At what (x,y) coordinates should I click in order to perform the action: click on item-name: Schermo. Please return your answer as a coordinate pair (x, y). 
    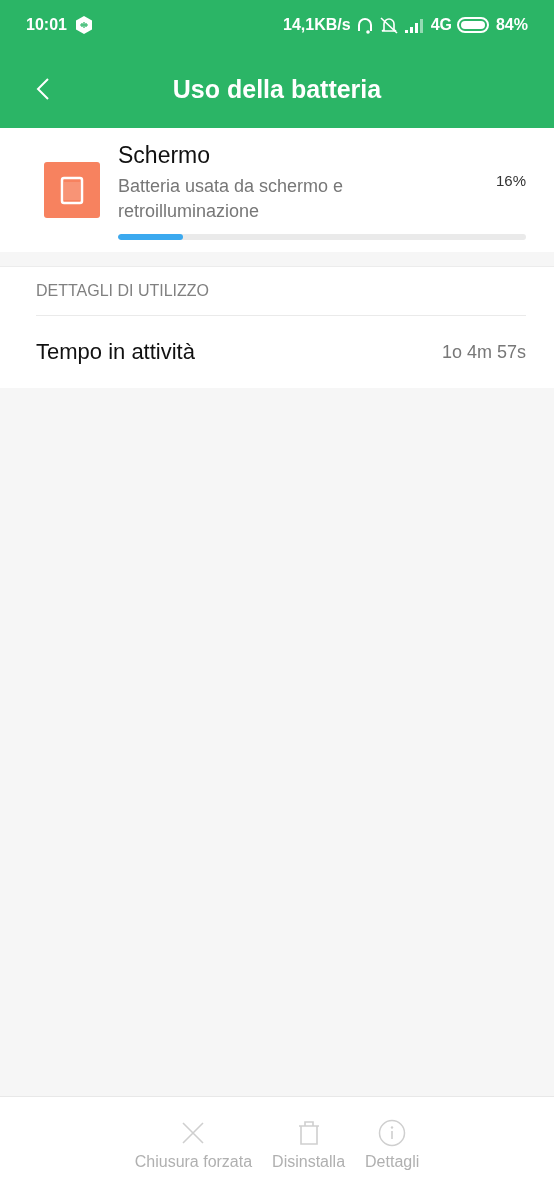
    Looking at the image, I should click on (165, 155).